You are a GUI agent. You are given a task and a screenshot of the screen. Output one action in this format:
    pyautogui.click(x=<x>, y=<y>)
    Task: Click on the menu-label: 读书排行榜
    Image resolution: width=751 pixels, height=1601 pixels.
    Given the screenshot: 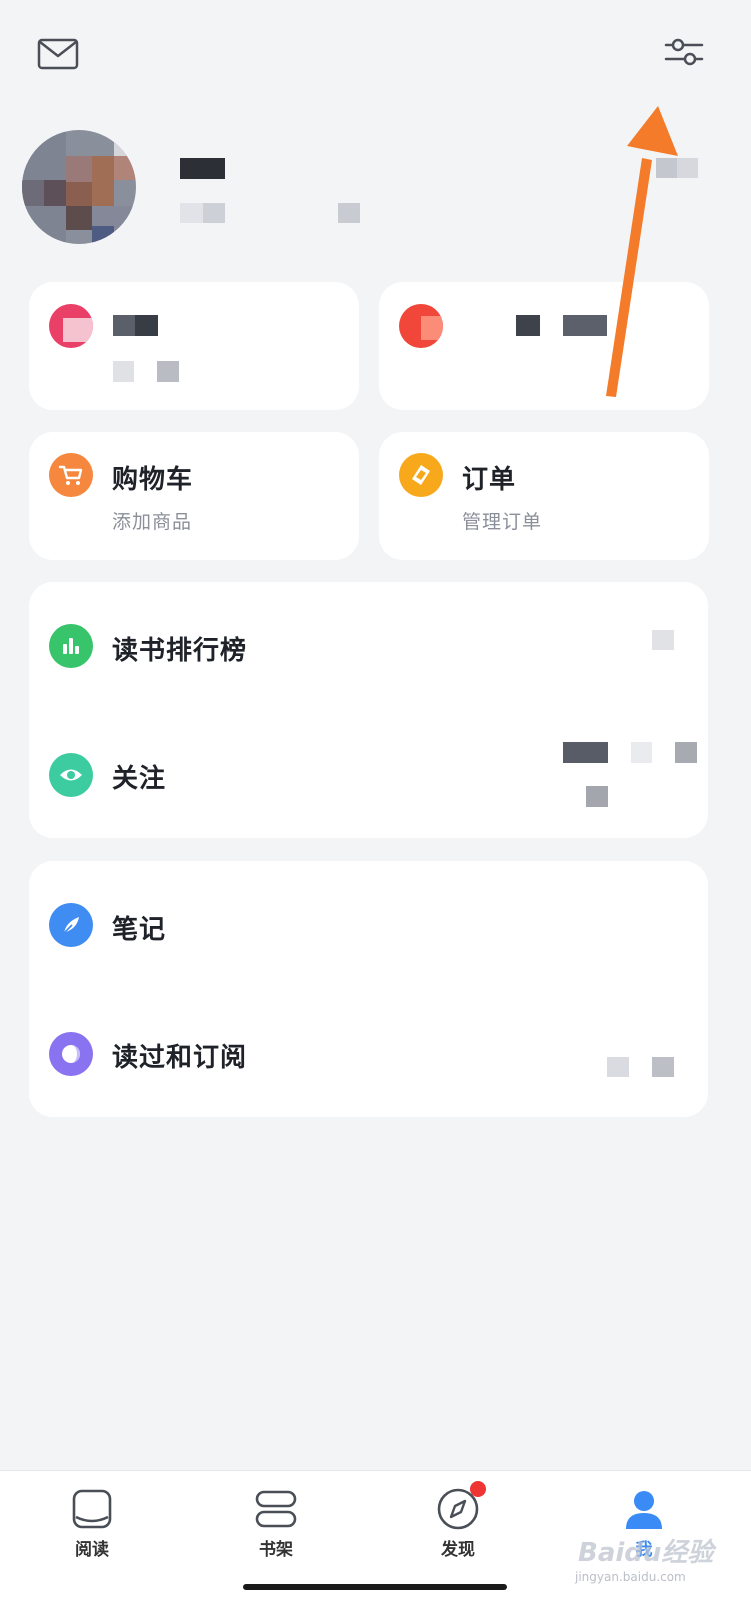 What is the action you would take?
    pyautogui.click(x=180, y=651)
    